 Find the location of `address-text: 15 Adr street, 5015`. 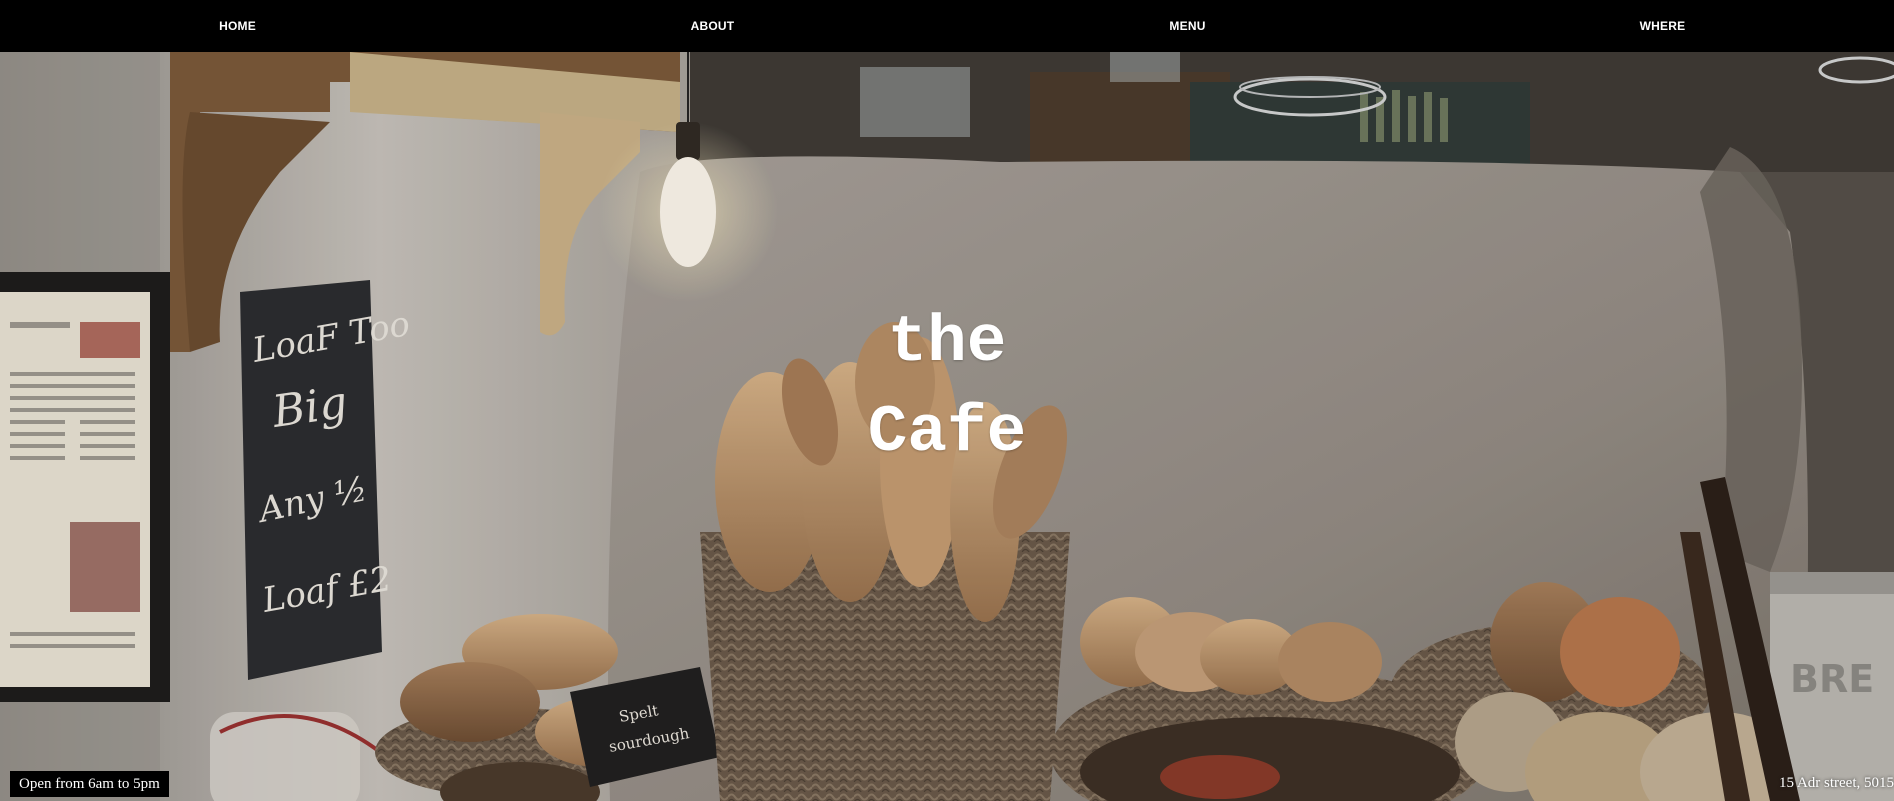

address-text: 15 Adr street, 5015 is located at coordinates (1836, 783).